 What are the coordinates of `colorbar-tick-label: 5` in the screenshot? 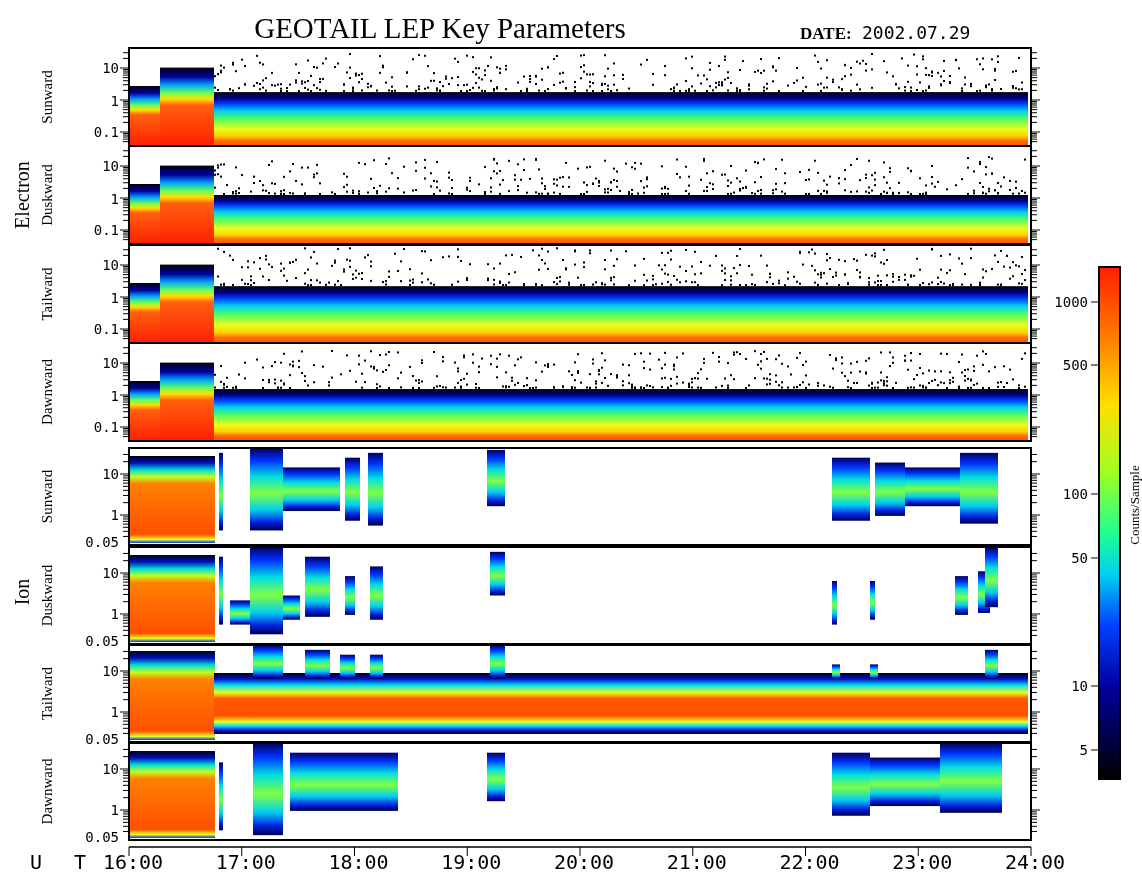 It's located at (1083, 750).